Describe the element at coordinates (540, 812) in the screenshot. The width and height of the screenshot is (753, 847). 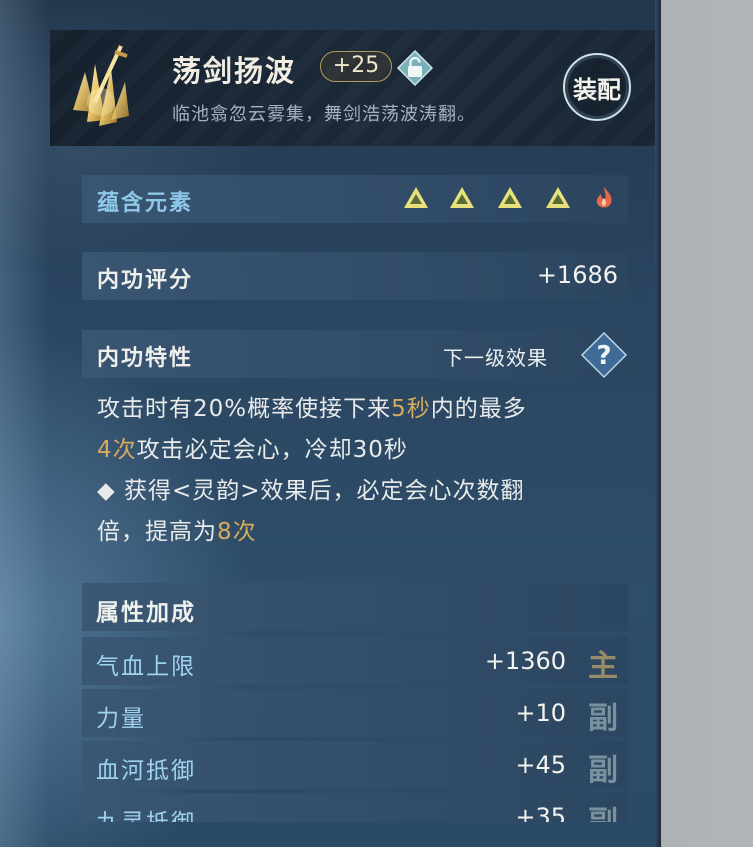
I see `attribute-value: +35` at that location.